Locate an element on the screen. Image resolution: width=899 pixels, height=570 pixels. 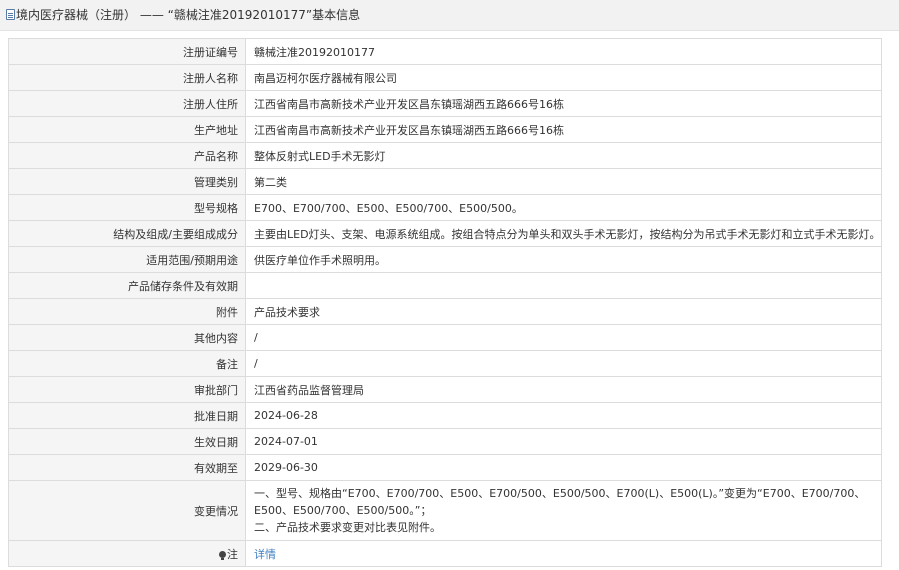
table-row: 批准日期 2024-06-28 is located at coordinates (445, 415).